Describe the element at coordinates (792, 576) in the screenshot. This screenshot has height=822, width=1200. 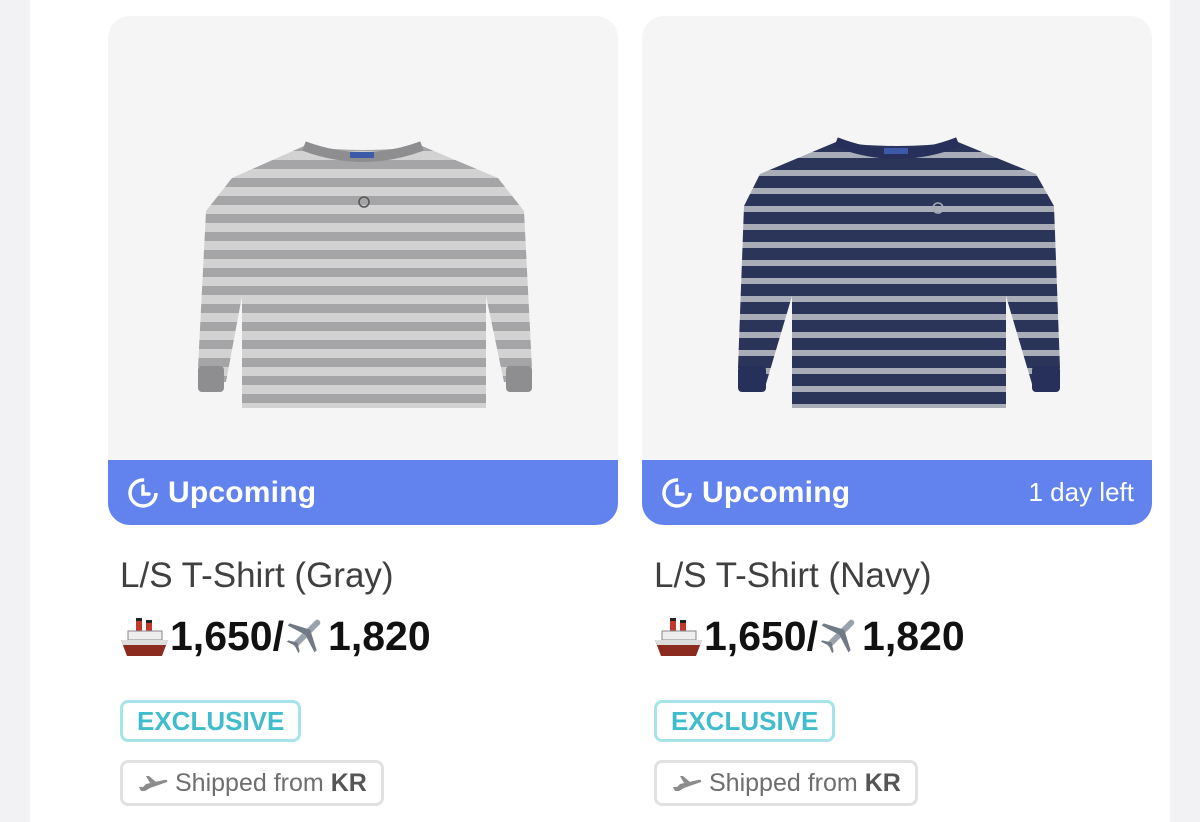
I see `product-title: L/S T-Shirt (Navy)` at that location.